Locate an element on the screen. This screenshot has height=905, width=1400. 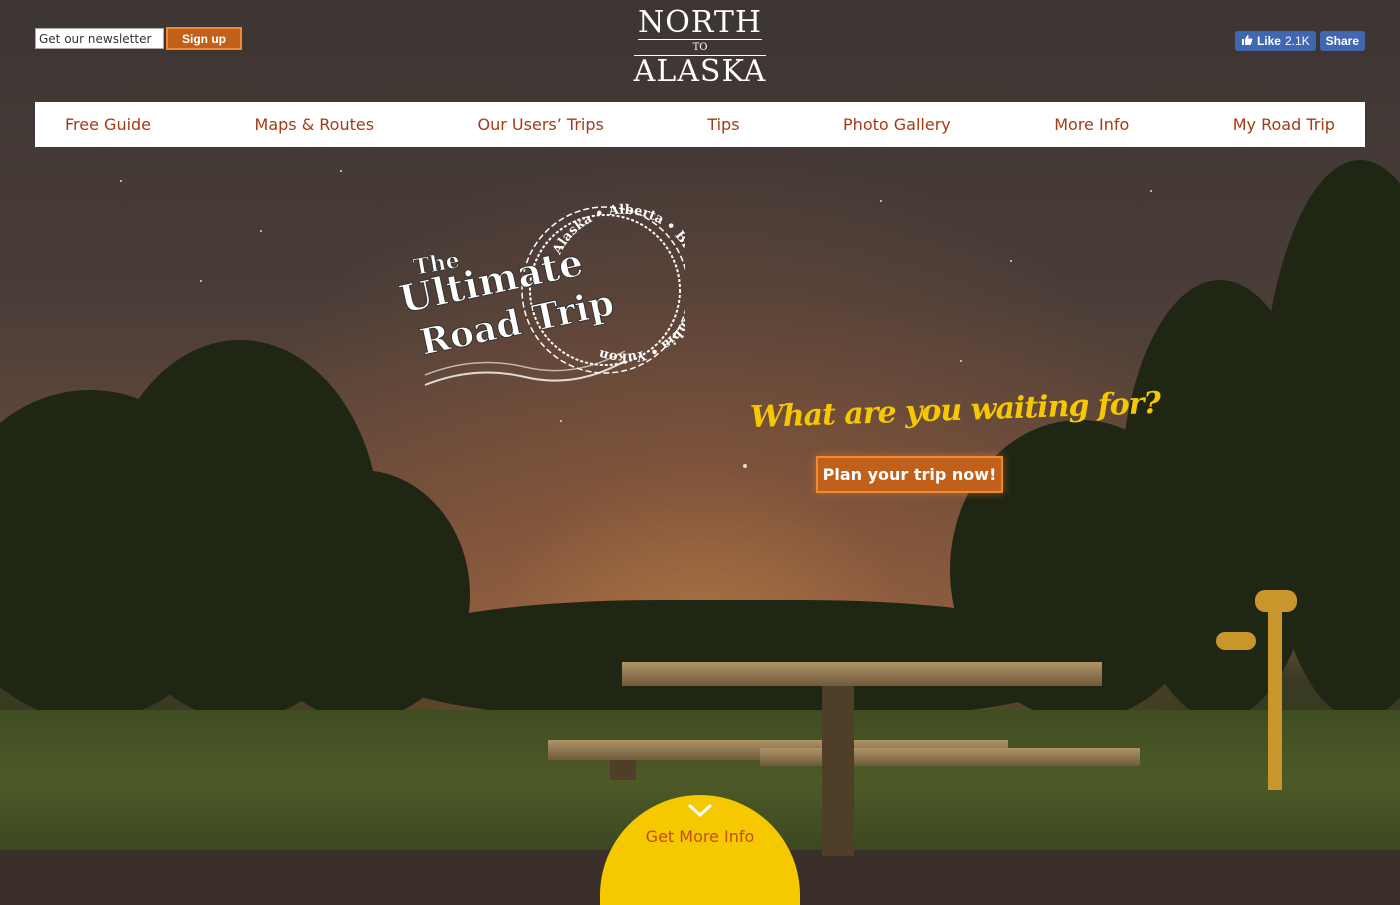
nav-item-maps-routes: Maps & Routes is located at coordinates (315, 124).